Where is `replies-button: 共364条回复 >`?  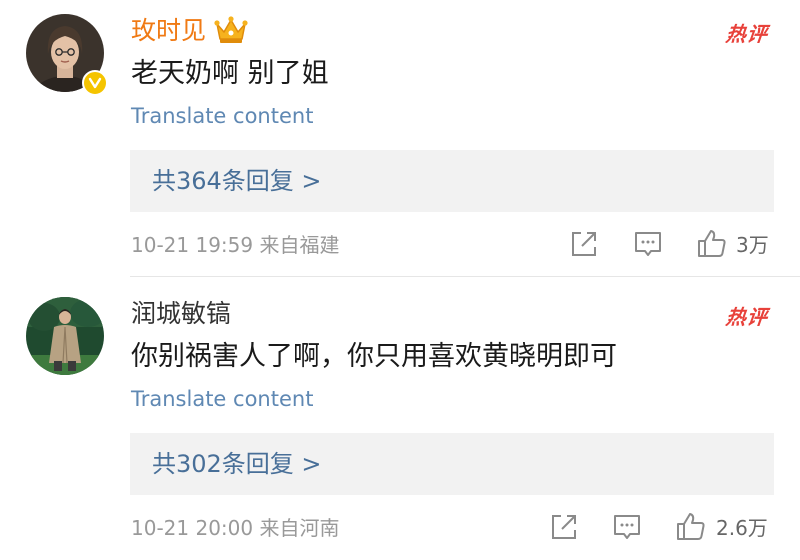
replies-button: 共364条回复 > is located at coordinates (452, 181).